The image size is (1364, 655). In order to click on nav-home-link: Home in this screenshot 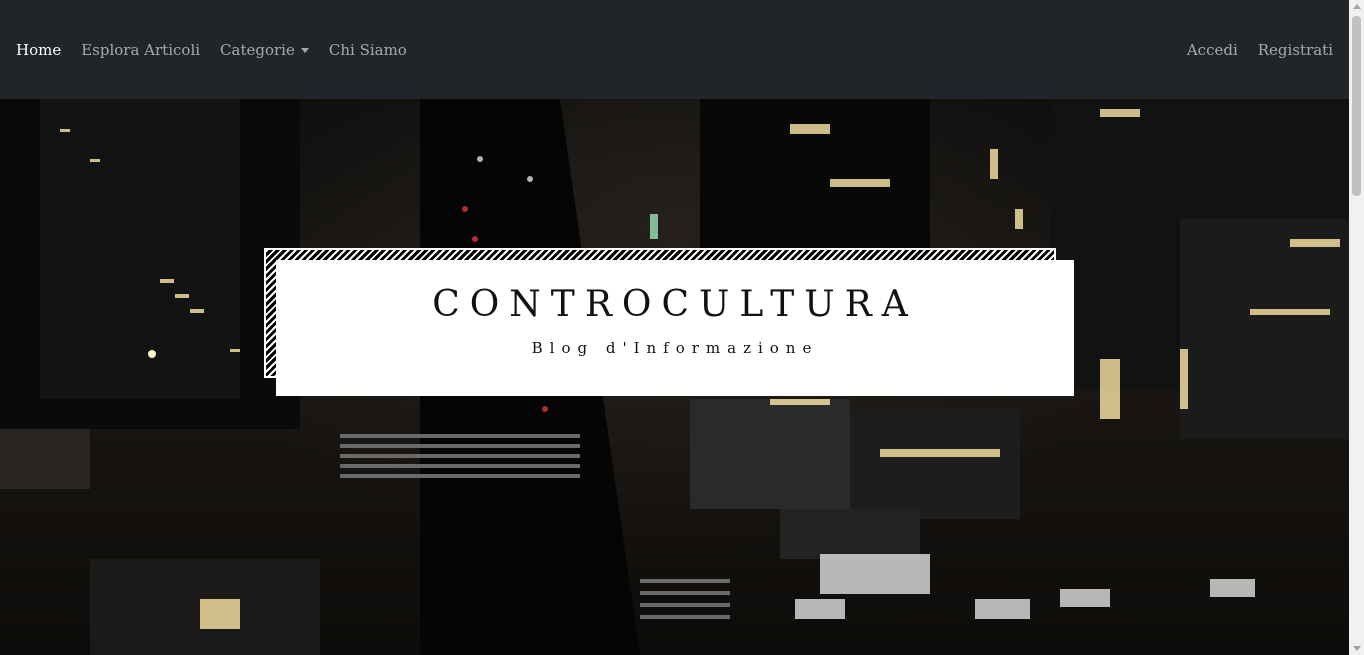, I will do `click(38, 50)`.